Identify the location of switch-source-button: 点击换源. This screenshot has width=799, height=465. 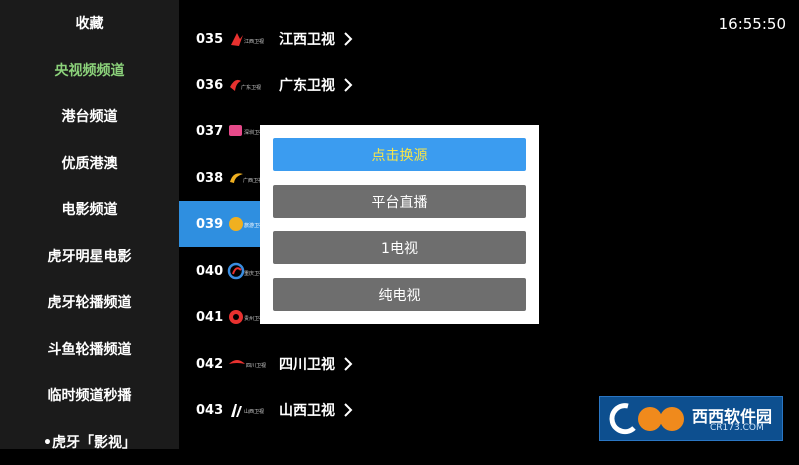
(399, 154).